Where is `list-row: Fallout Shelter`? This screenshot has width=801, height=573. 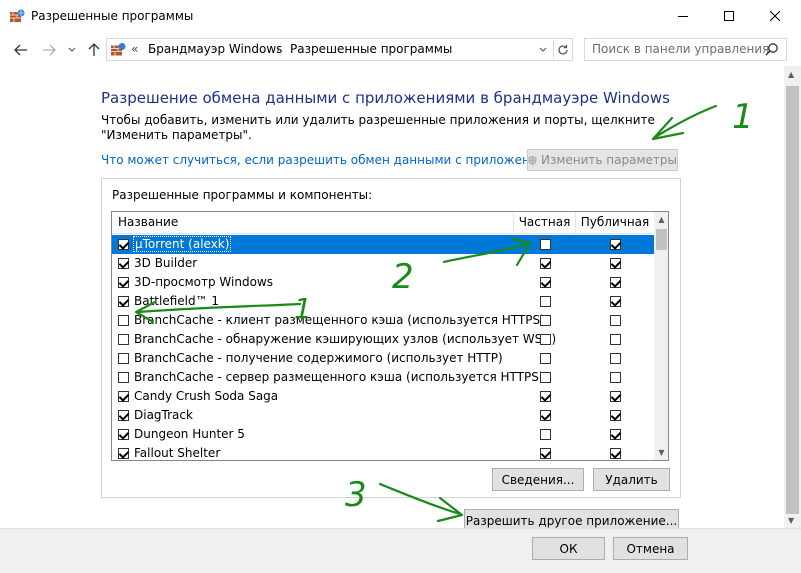 list-row: Fallout Shelter is located at coordinates (383, 452).